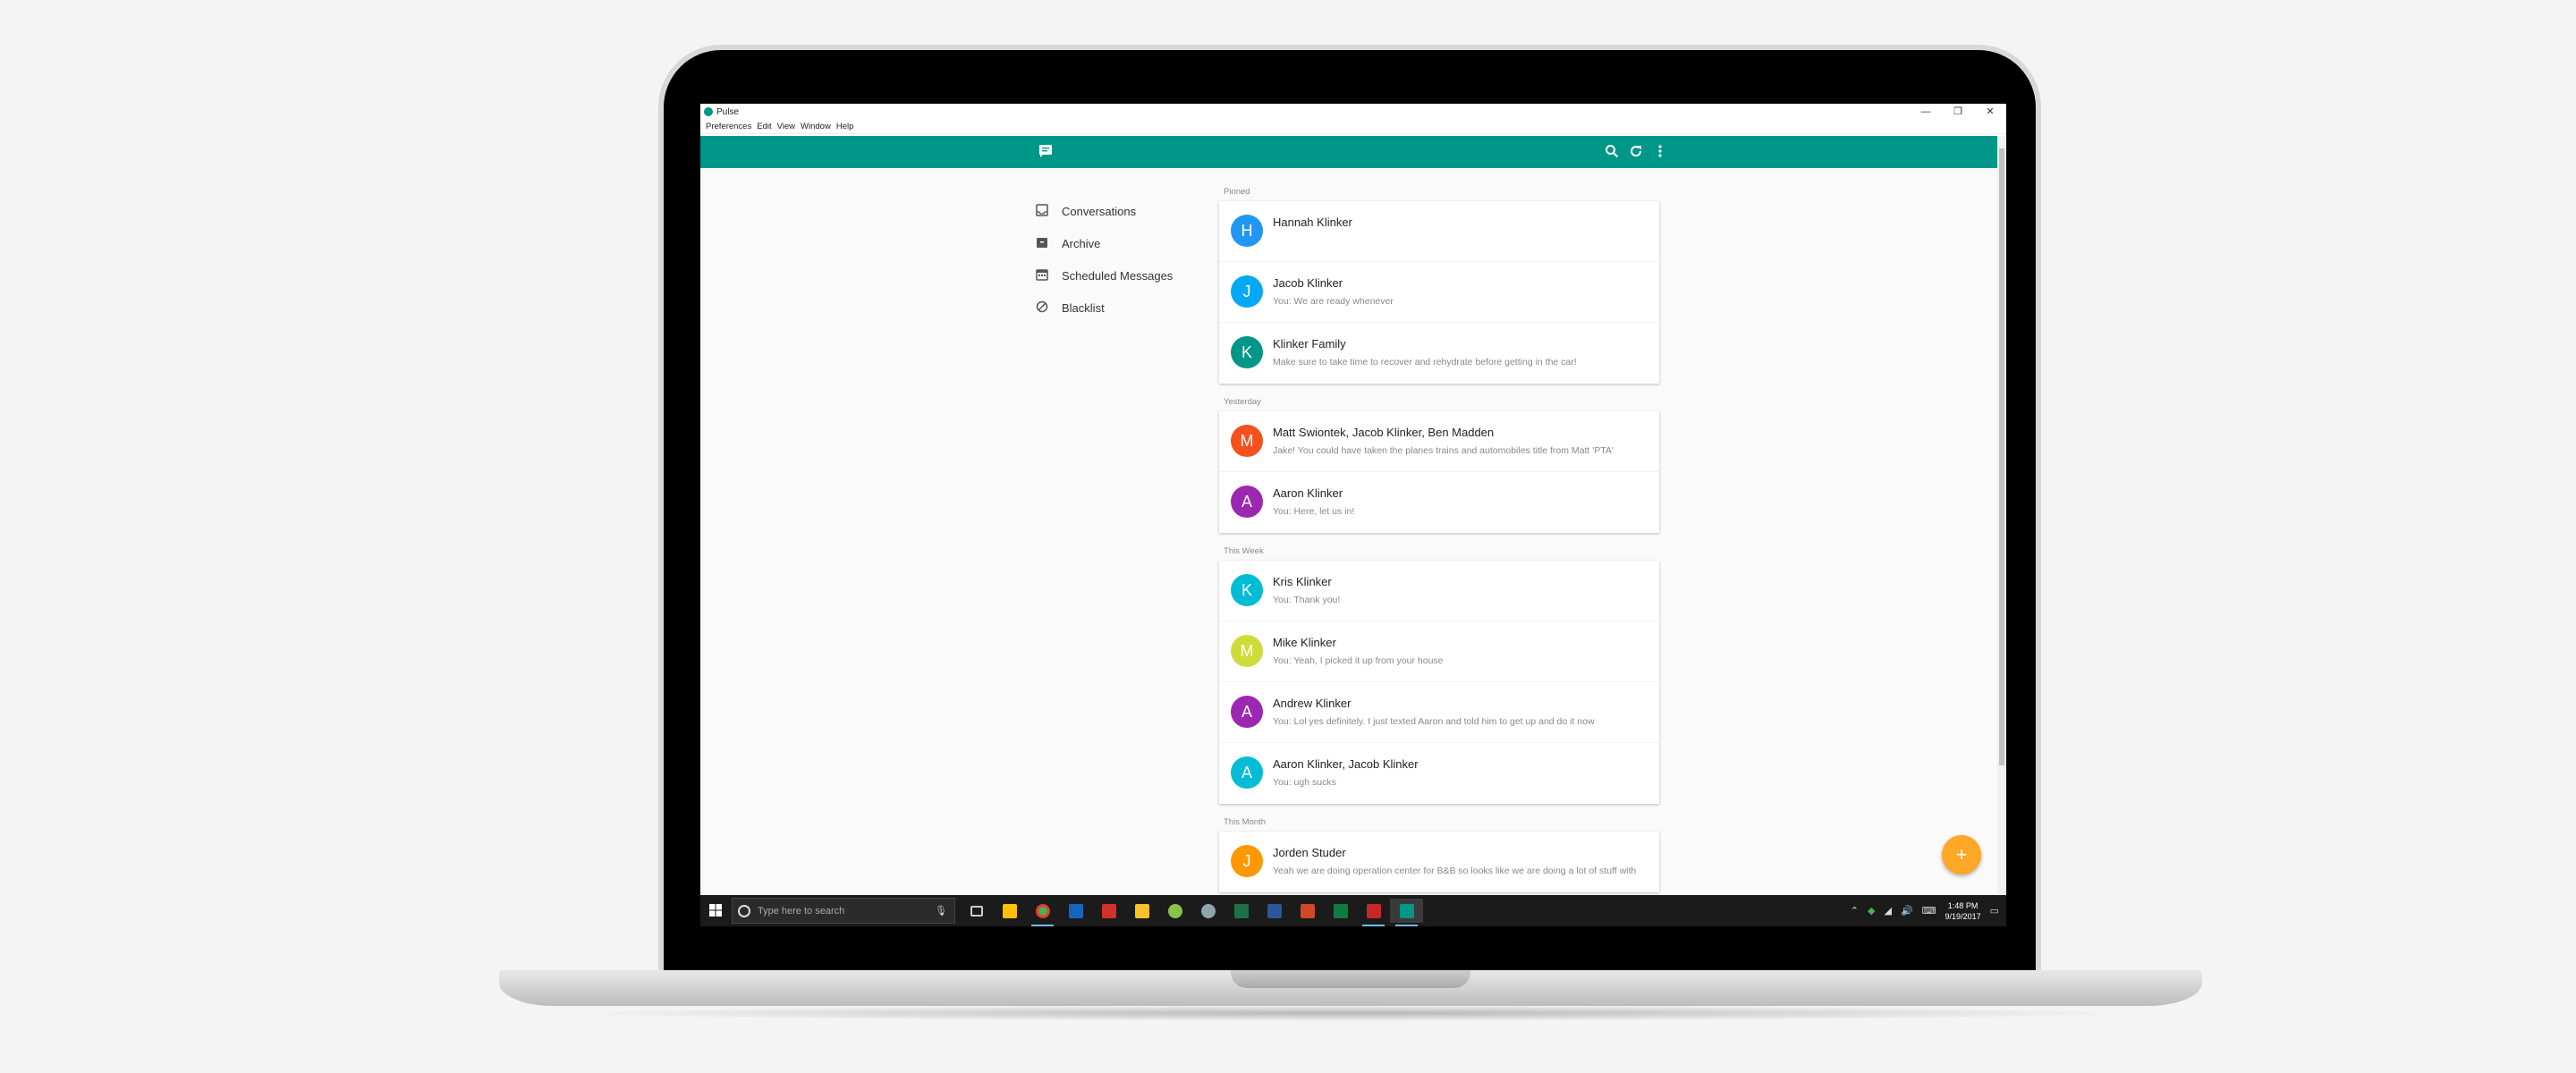  Describe the element at coordinates (816, 127) in the screenshot. I see `menu-window: Window` at that location.